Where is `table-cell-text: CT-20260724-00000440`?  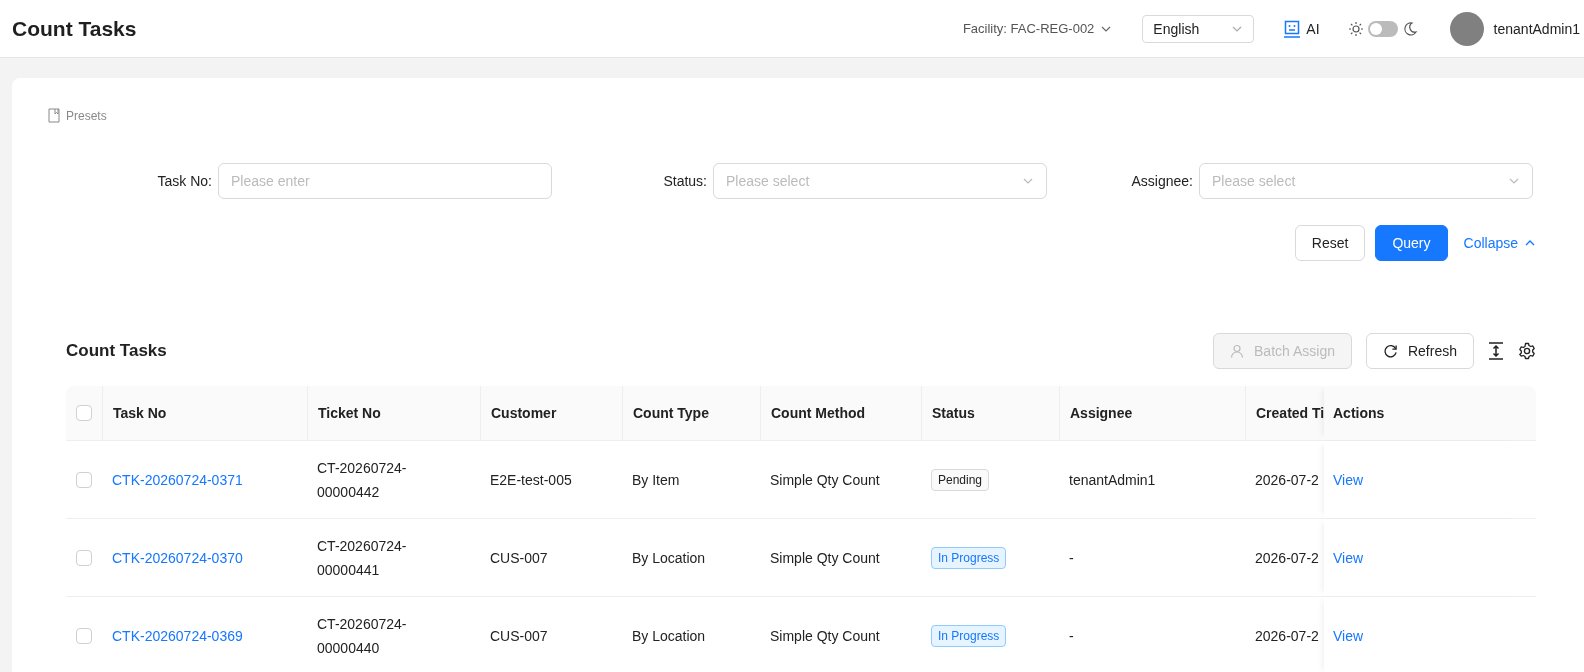
table-cell-text: CT-20260724-00000440 is located at coordinates (362, 636).